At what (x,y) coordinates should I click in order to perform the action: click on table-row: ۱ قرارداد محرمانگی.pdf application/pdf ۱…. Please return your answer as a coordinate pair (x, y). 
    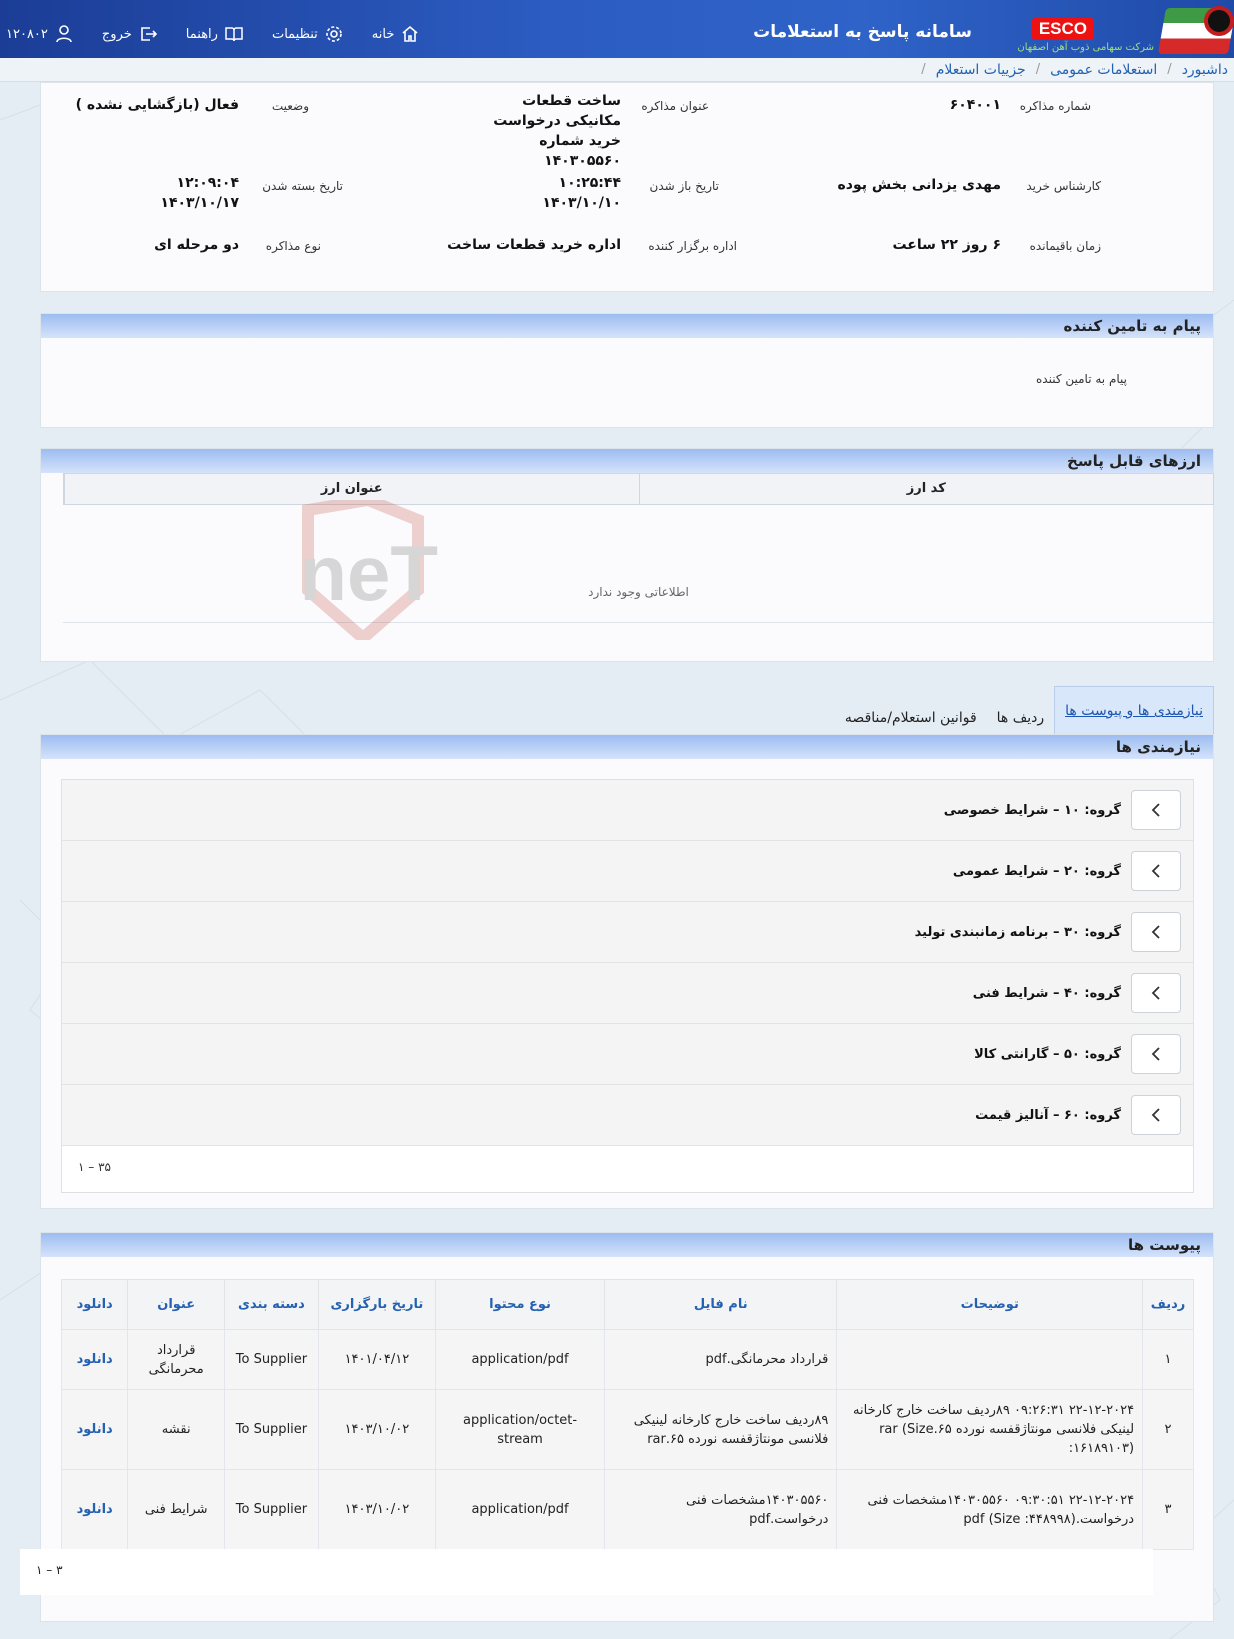
    Looking at the image, I should click on (627, 1359).